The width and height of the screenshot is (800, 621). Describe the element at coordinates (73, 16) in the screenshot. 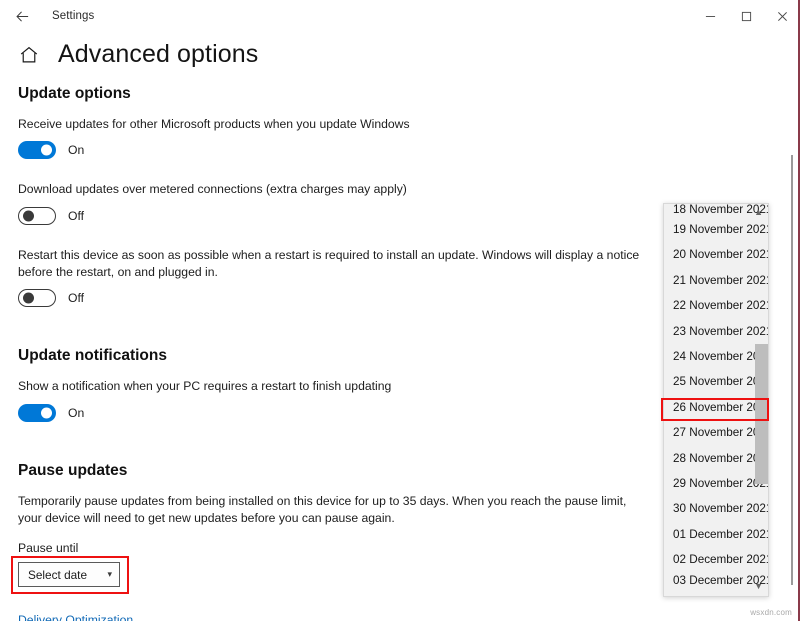

I see `window-title: Settings` at that location.